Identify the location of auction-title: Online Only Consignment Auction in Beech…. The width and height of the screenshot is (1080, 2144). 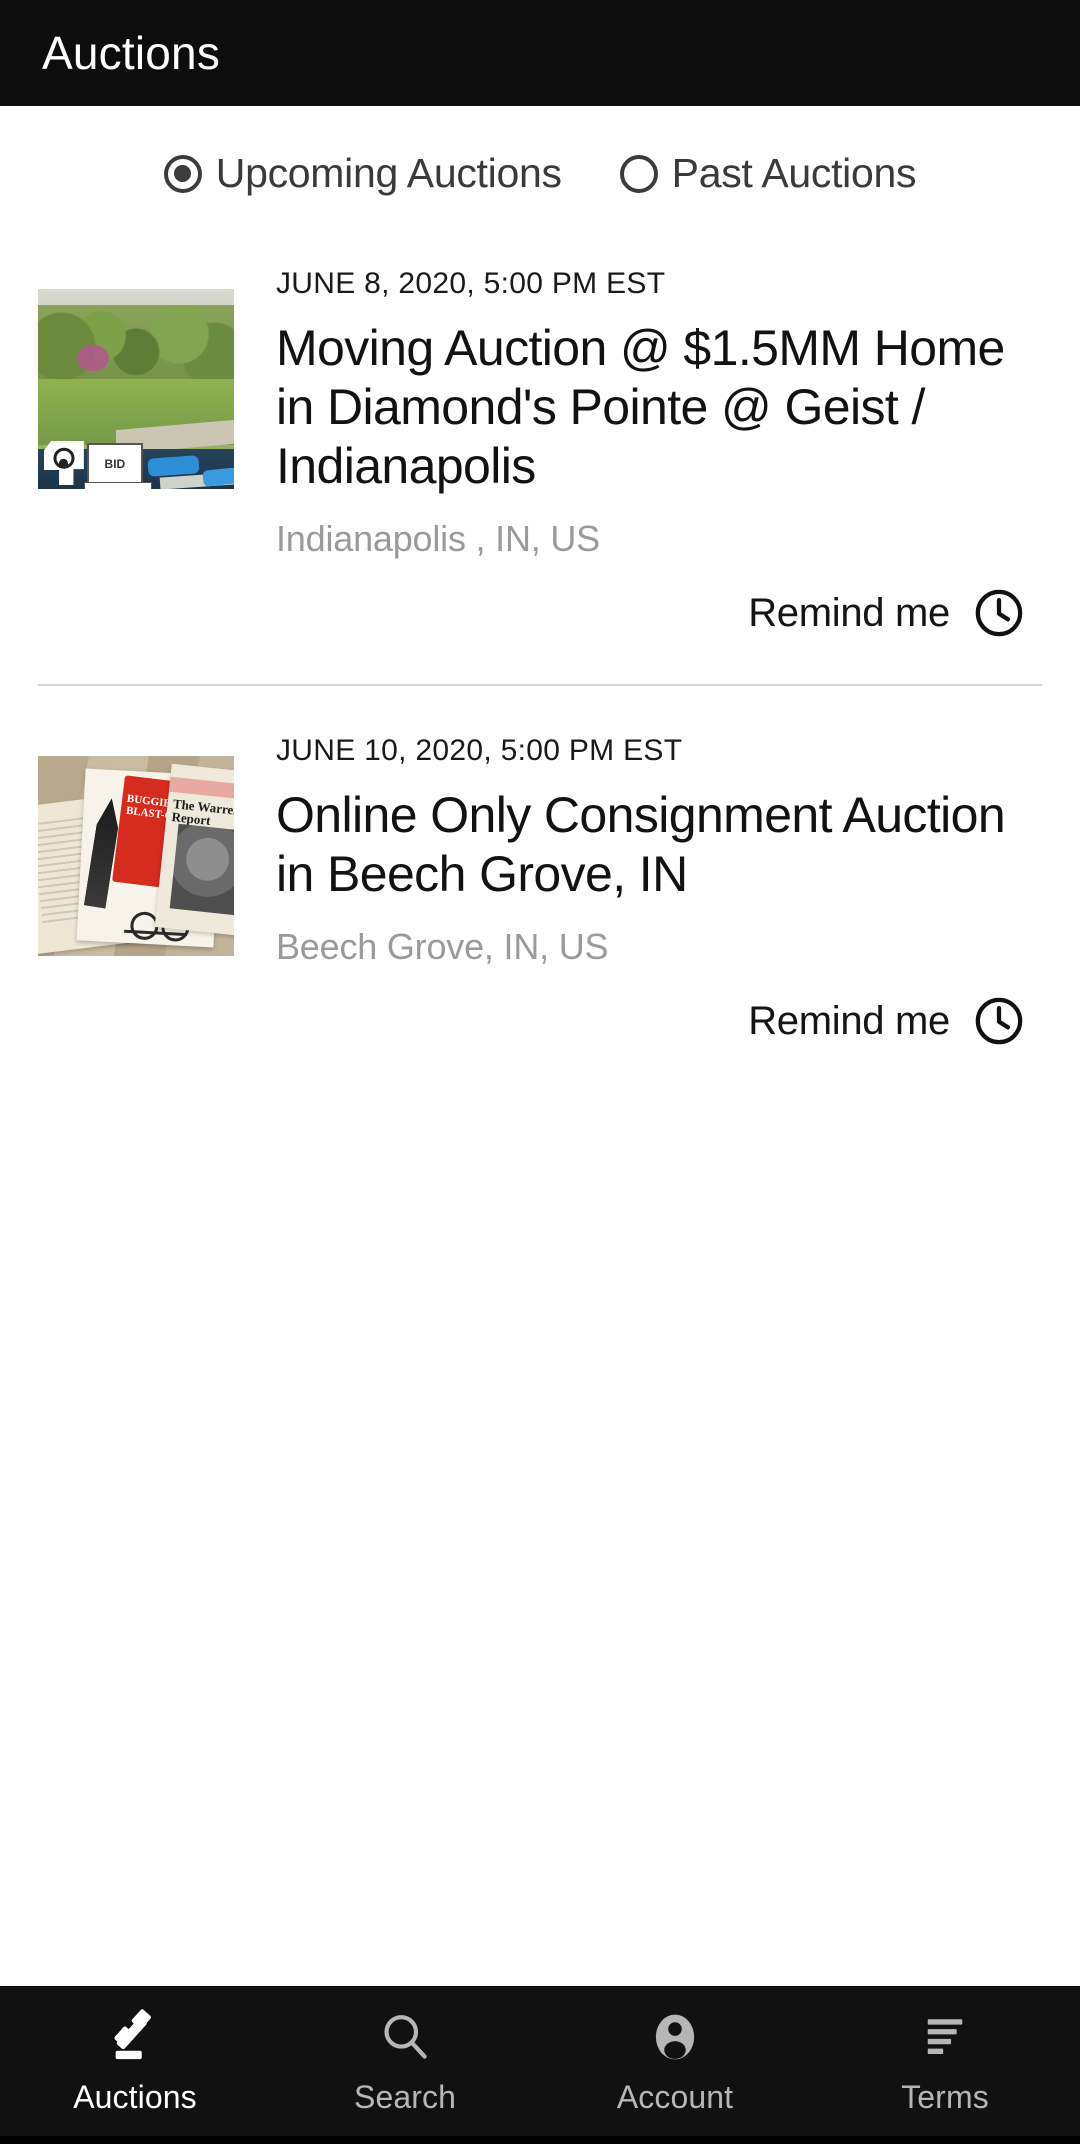
(654, 845).